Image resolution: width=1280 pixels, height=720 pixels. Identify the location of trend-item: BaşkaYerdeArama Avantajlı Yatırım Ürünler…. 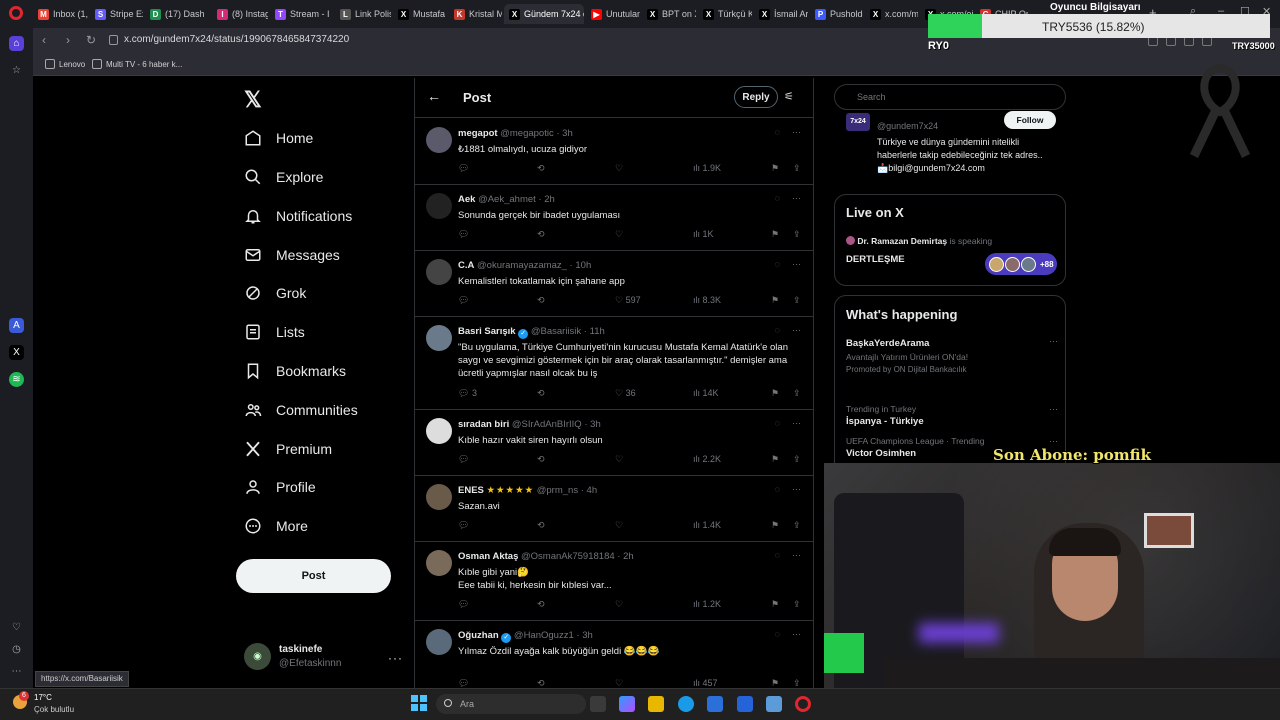
(952, 355).